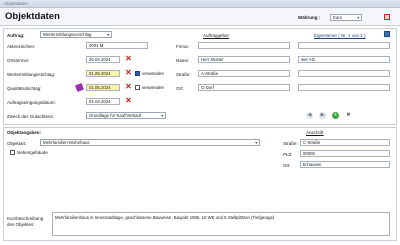 The image size is (400, 245). I want to click on auftragseingangsdatum-label: Auftragseingangsdatum:, so click(31, 102).